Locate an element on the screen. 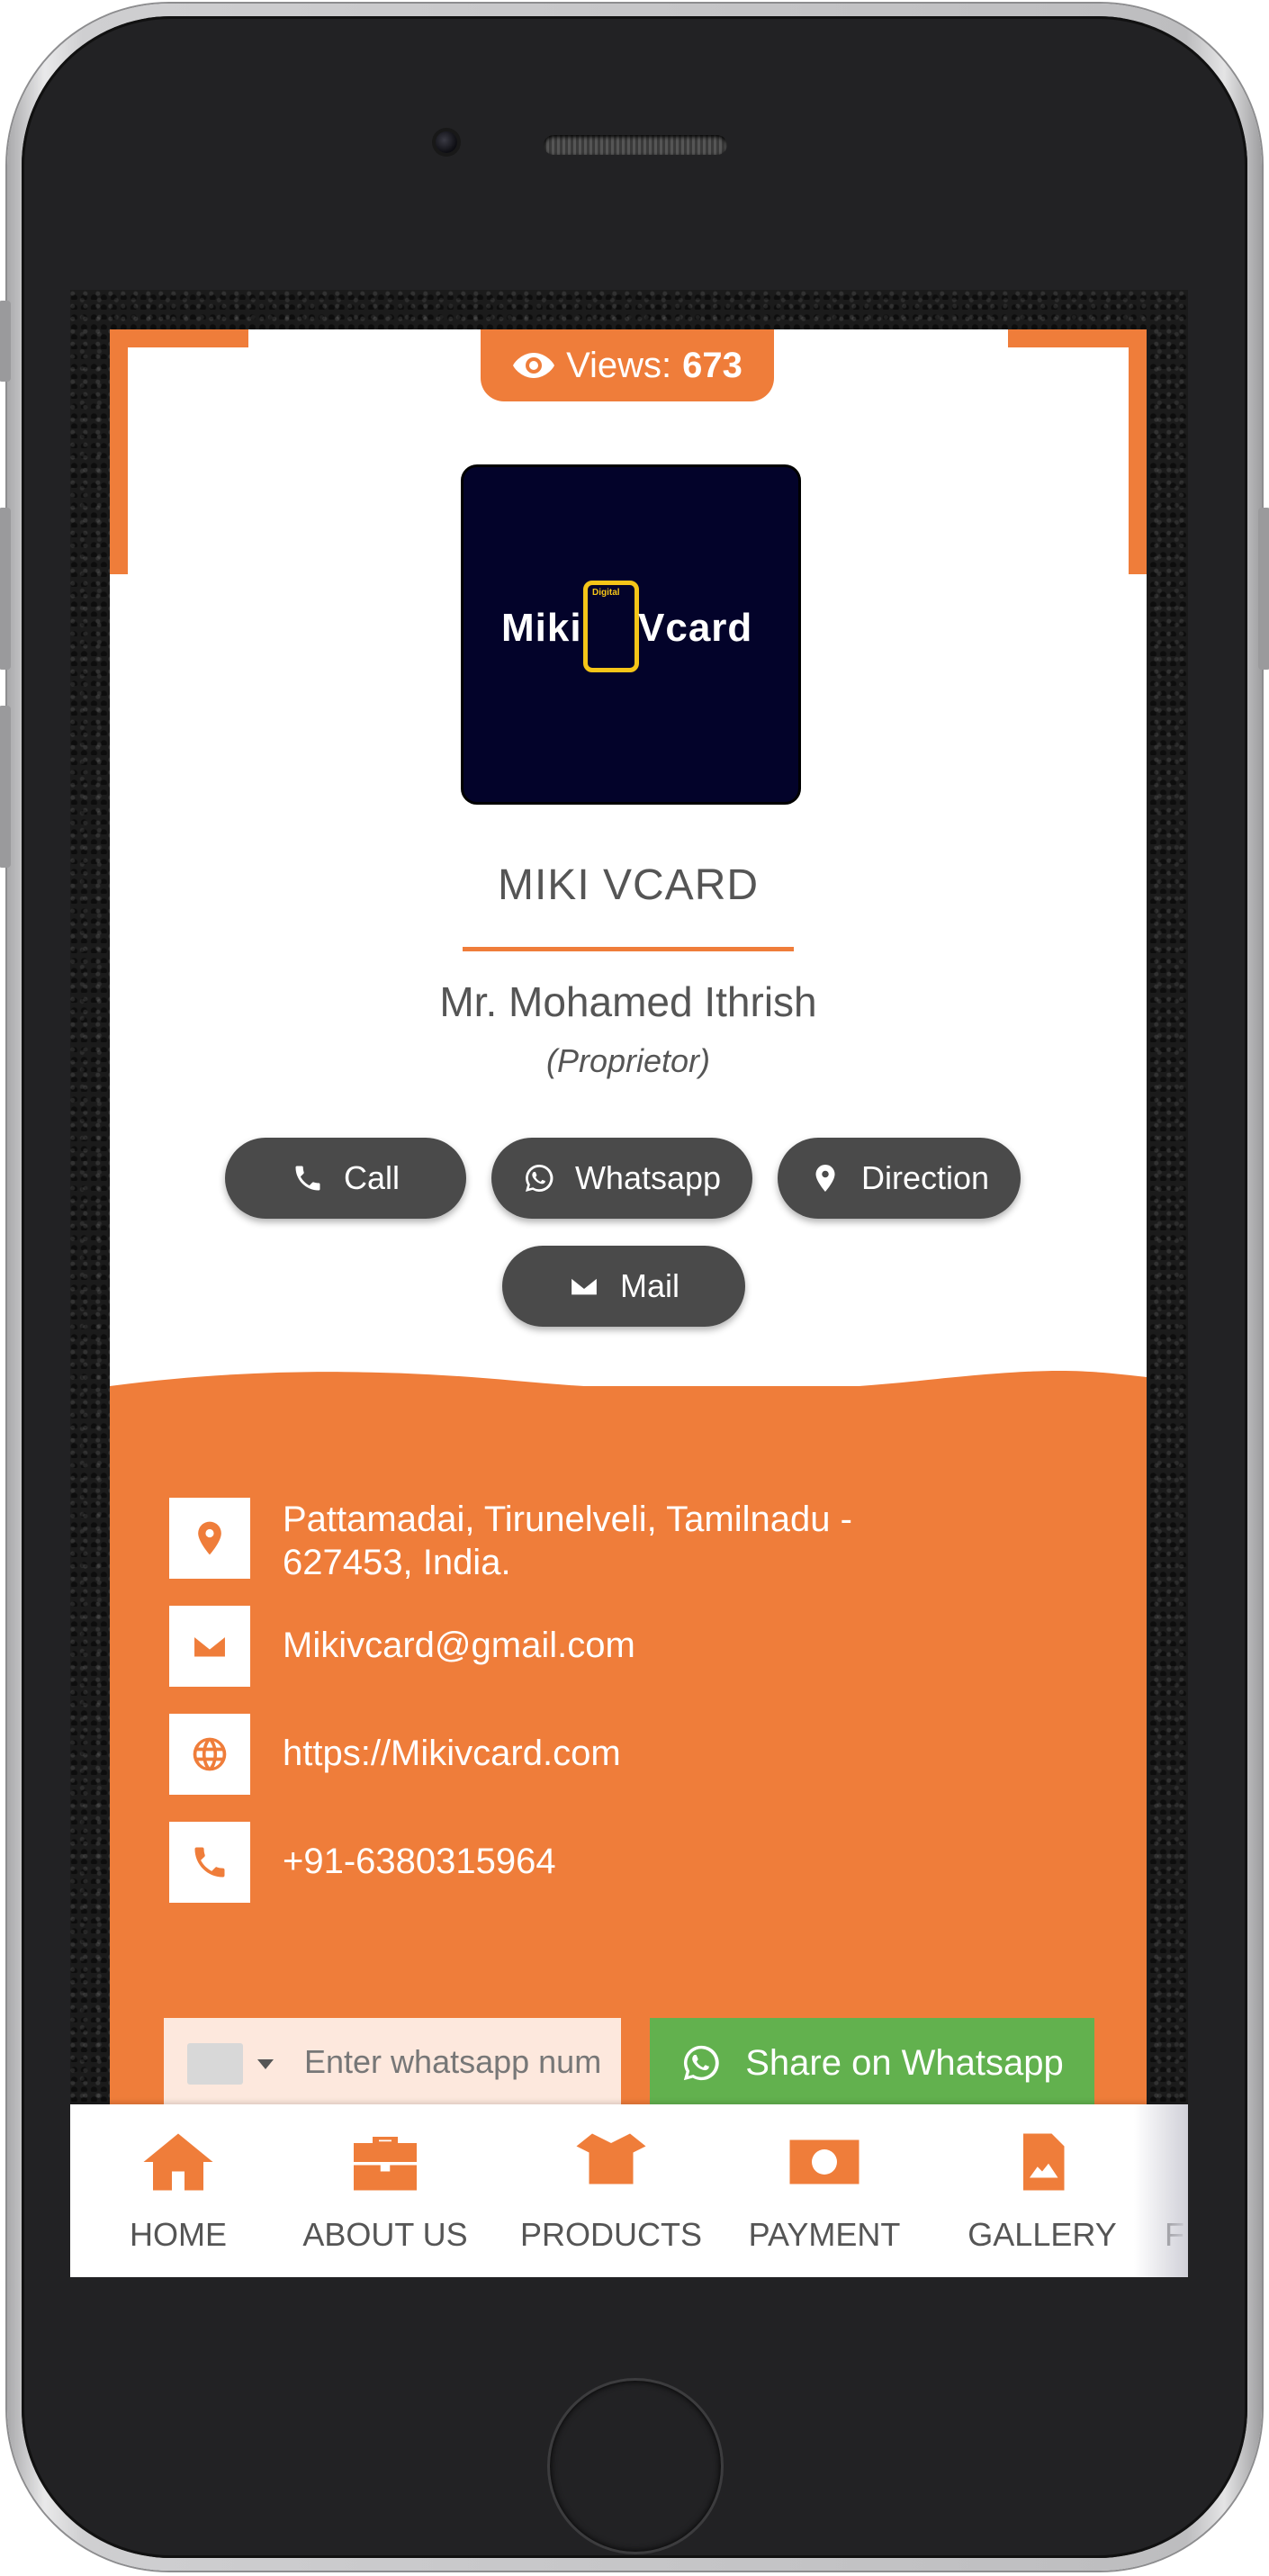 The width and height of the screenshot is (1269, 2576). whatsapp-number-input: Enter whatsapp num is located at coordinates (393, 2063).